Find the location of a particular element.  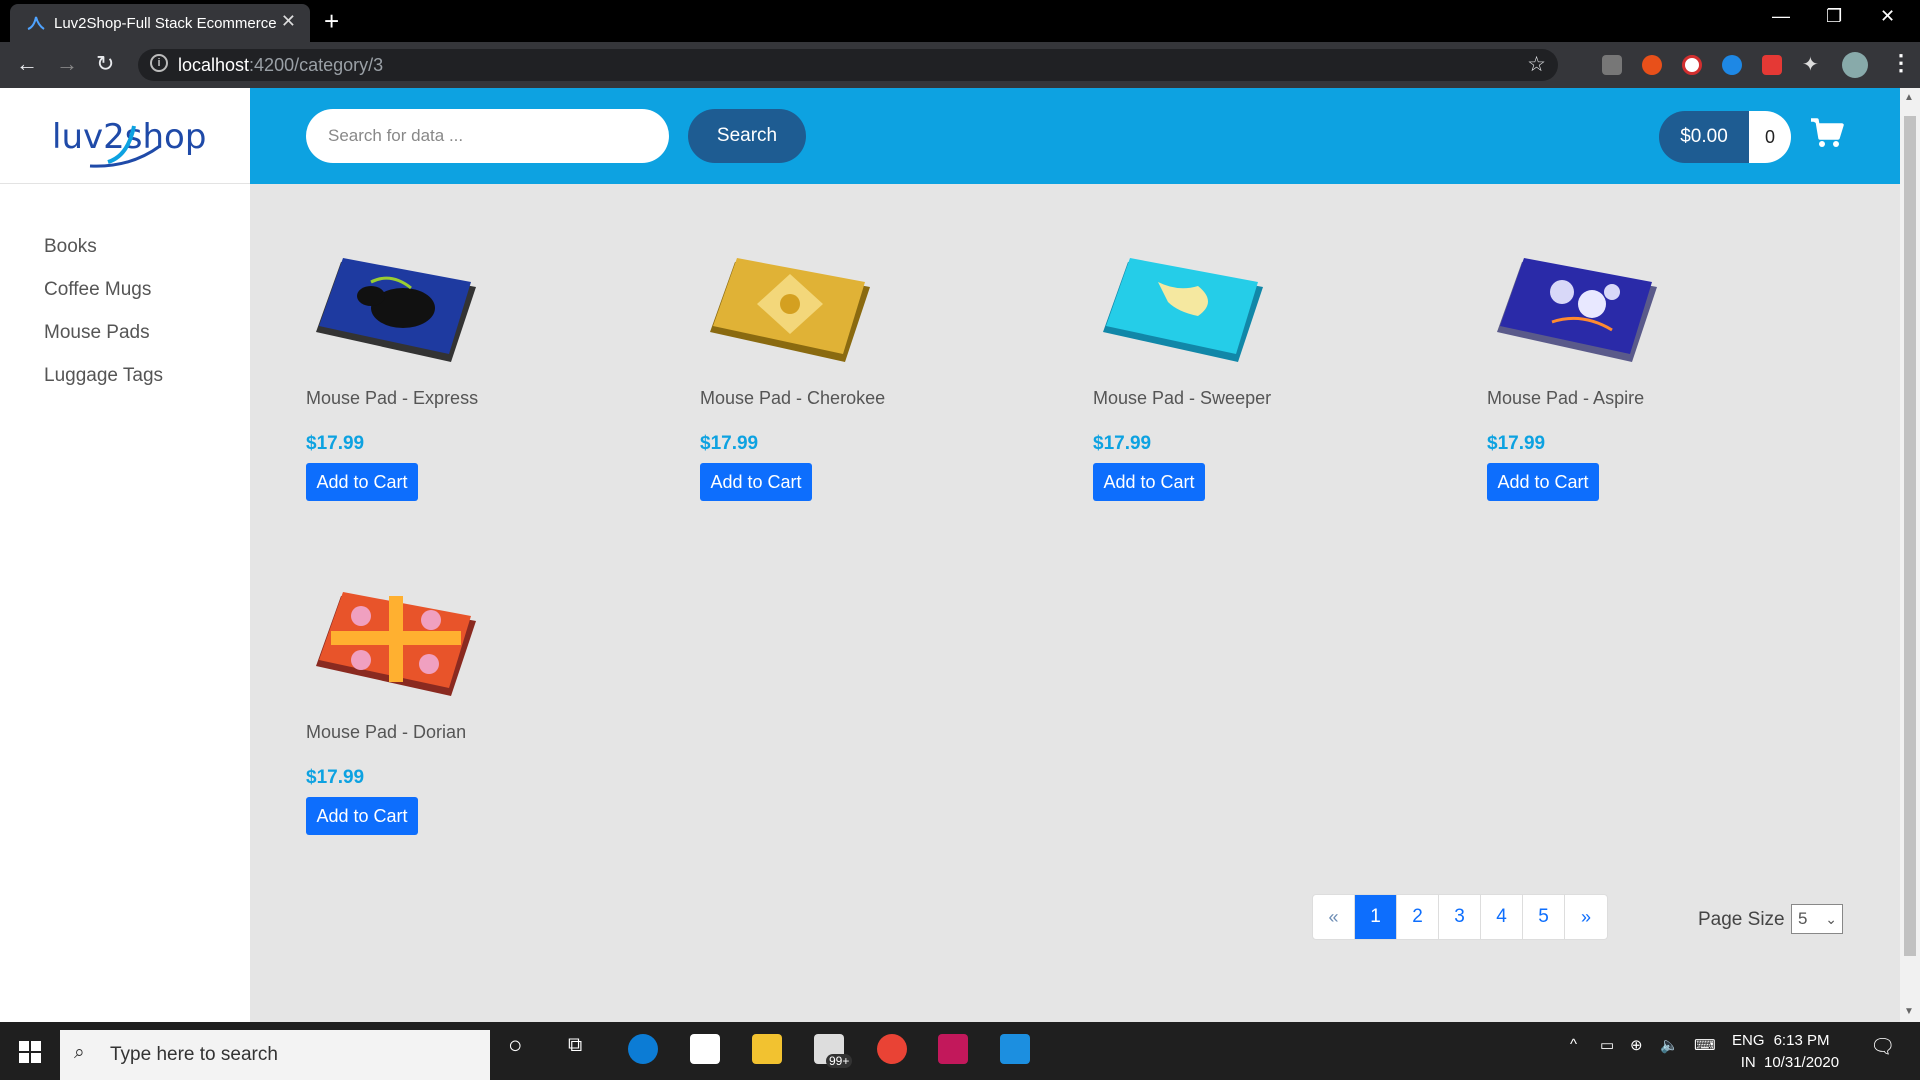

chrome-icon is located at coordinates (892, 1049).